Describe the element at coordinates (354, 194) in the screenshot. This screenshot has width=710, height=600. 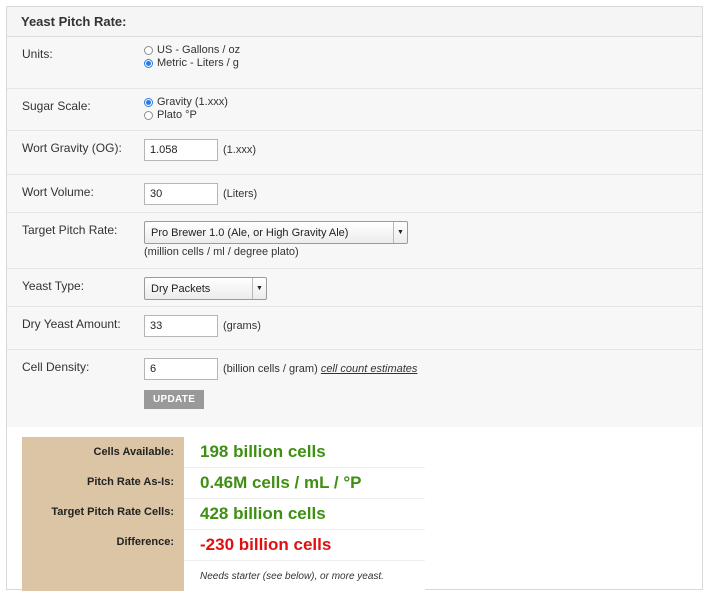
I see `wort-volume-row: Wort Volume: (Liters)` at that location.